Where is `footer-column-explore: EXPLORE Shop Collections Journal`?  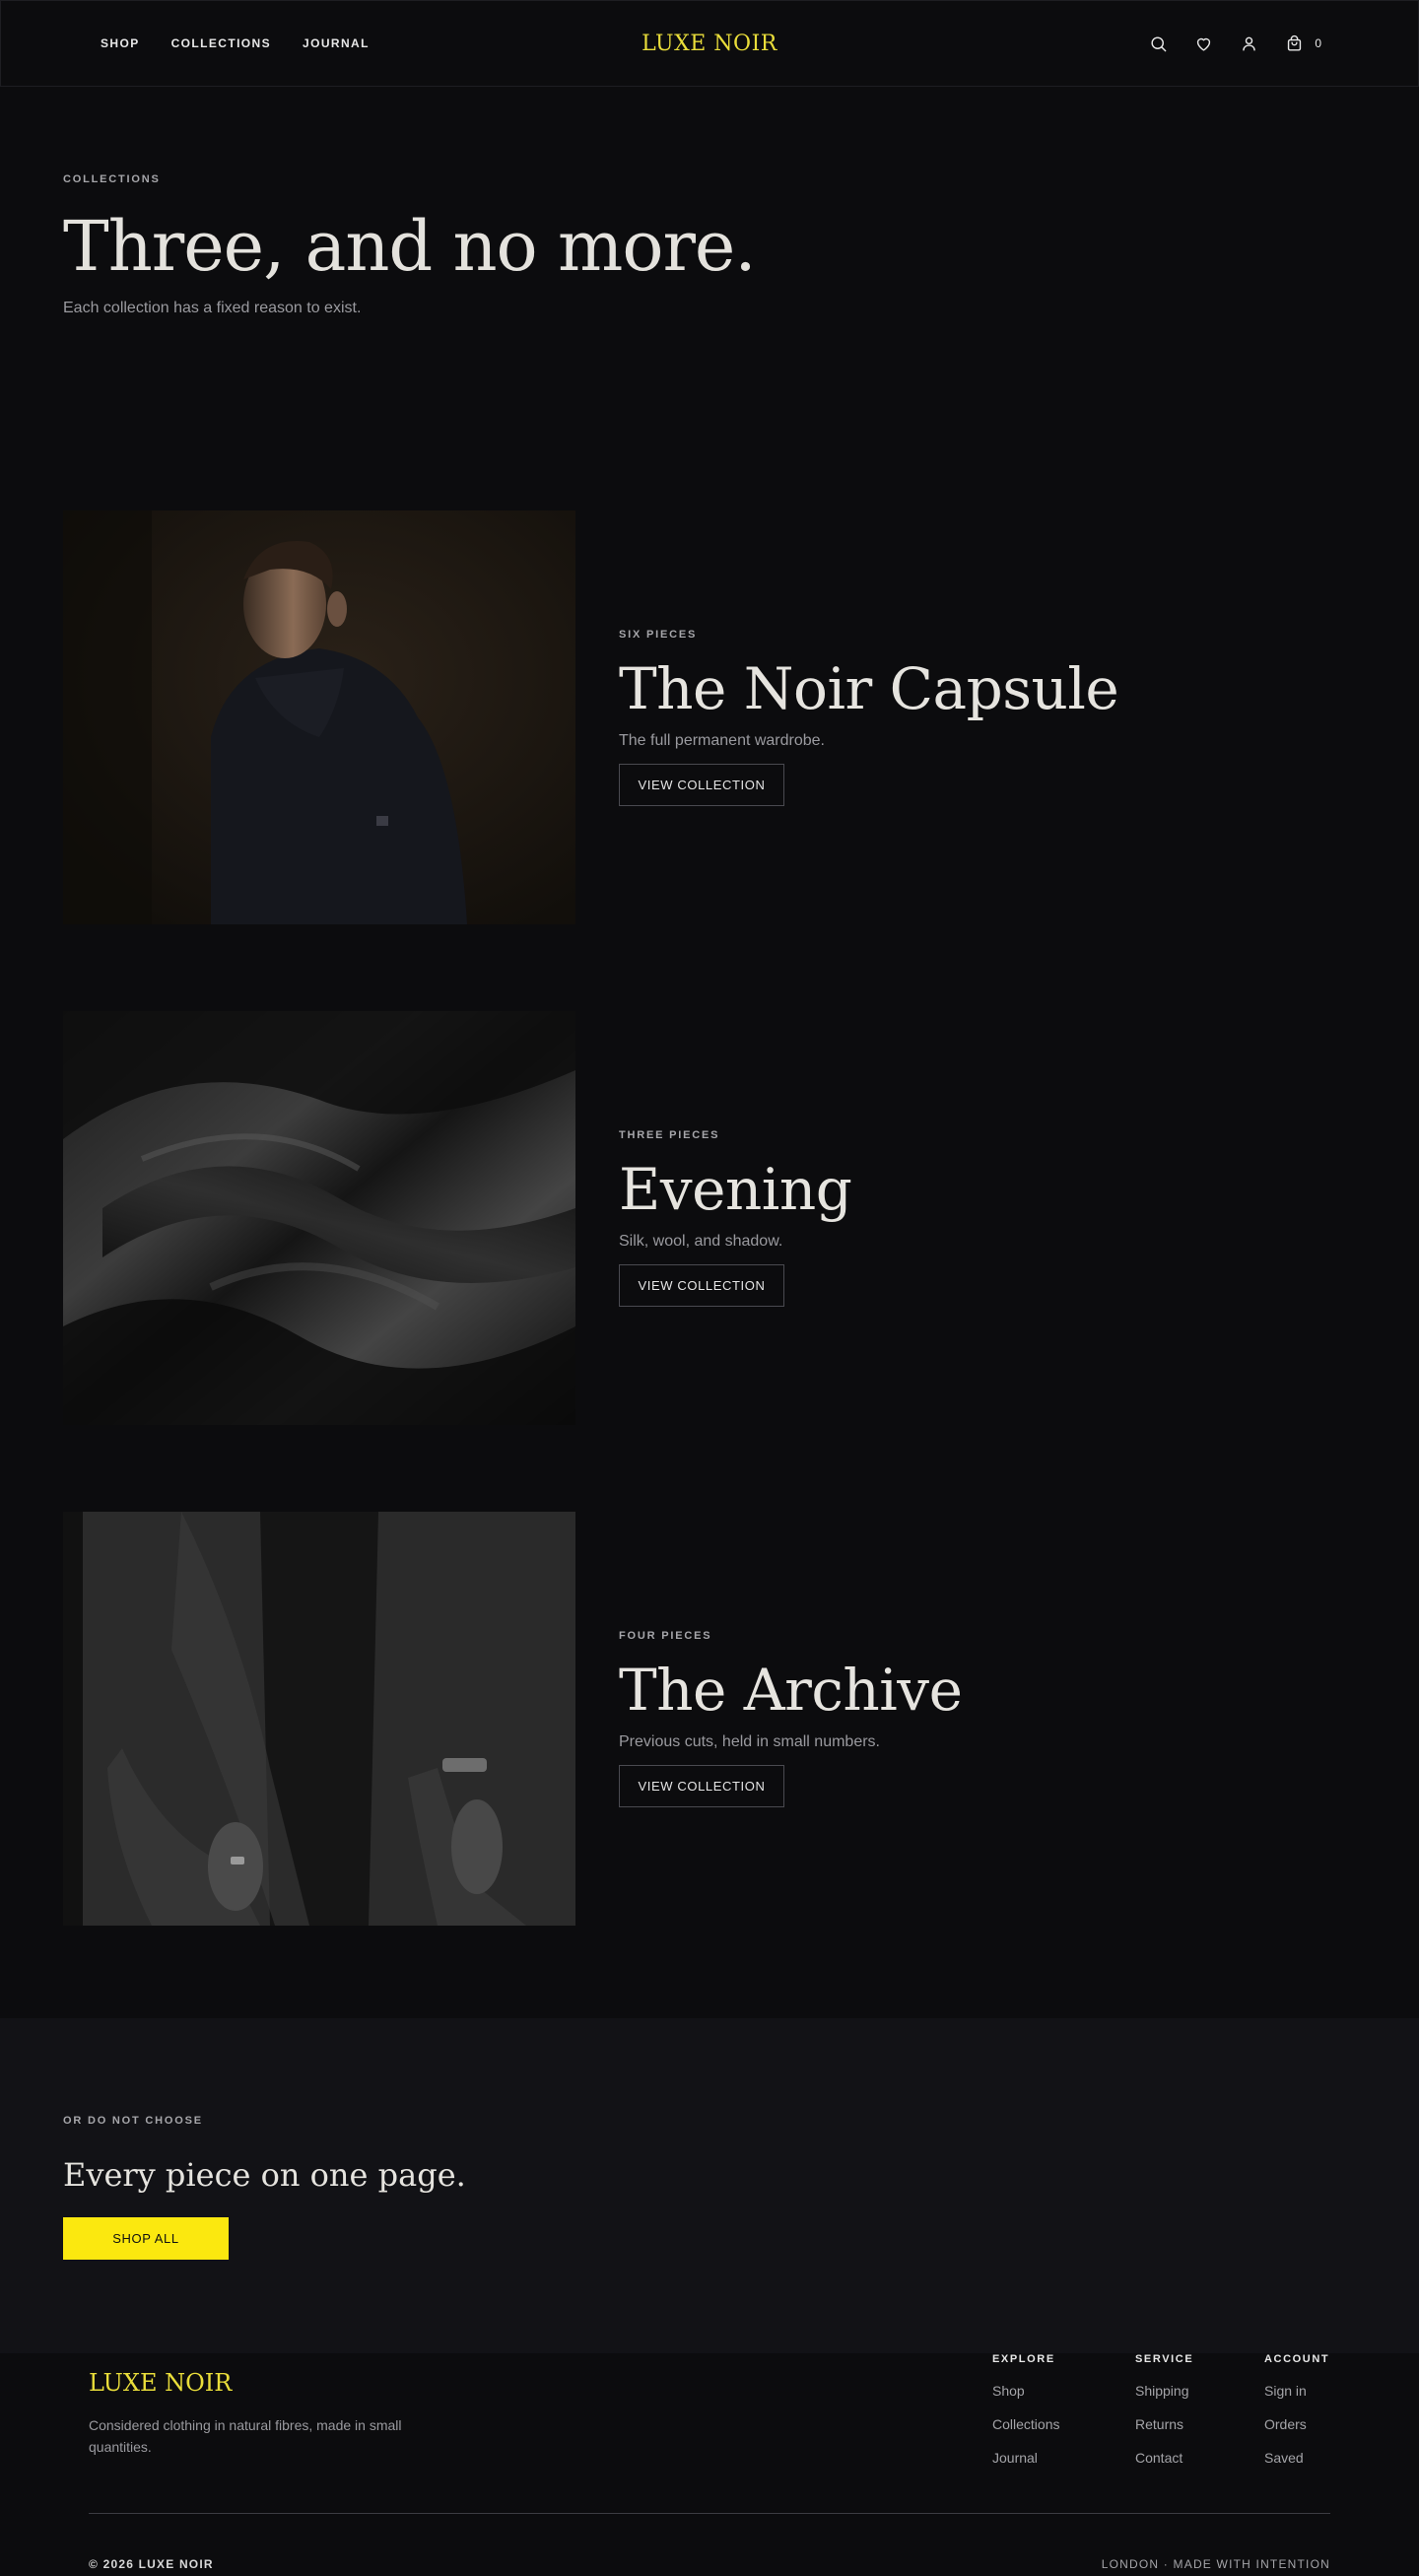 footer-column-explore: EXPLORE Shop Collections Journal is located at coordinates (1025, 2409).